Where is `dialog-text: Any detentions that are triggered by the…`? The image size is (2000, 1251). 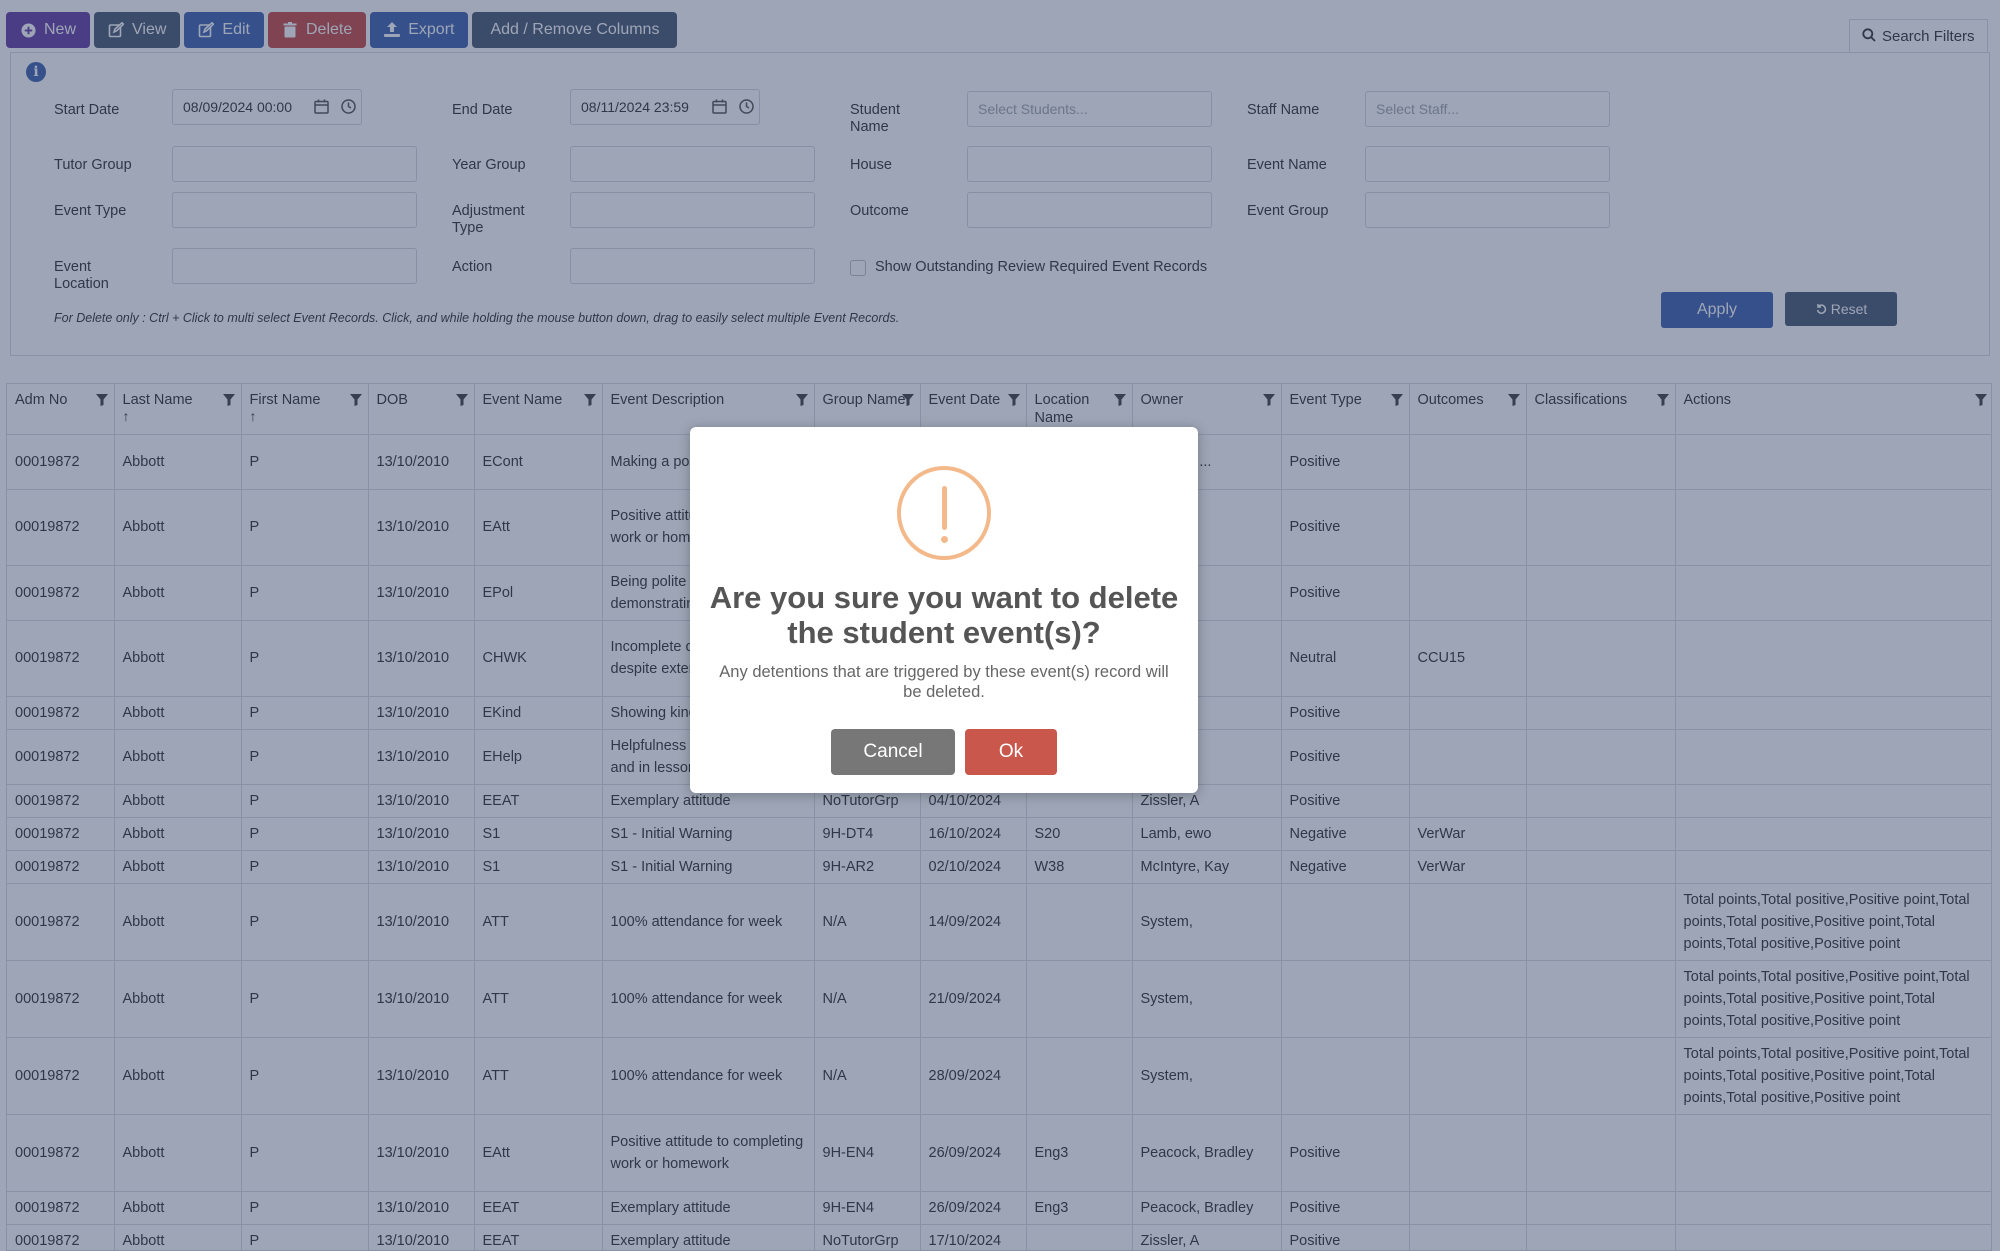 dialog-text: Any detentions that are triggered by the… is located at coordinates (944, 682).